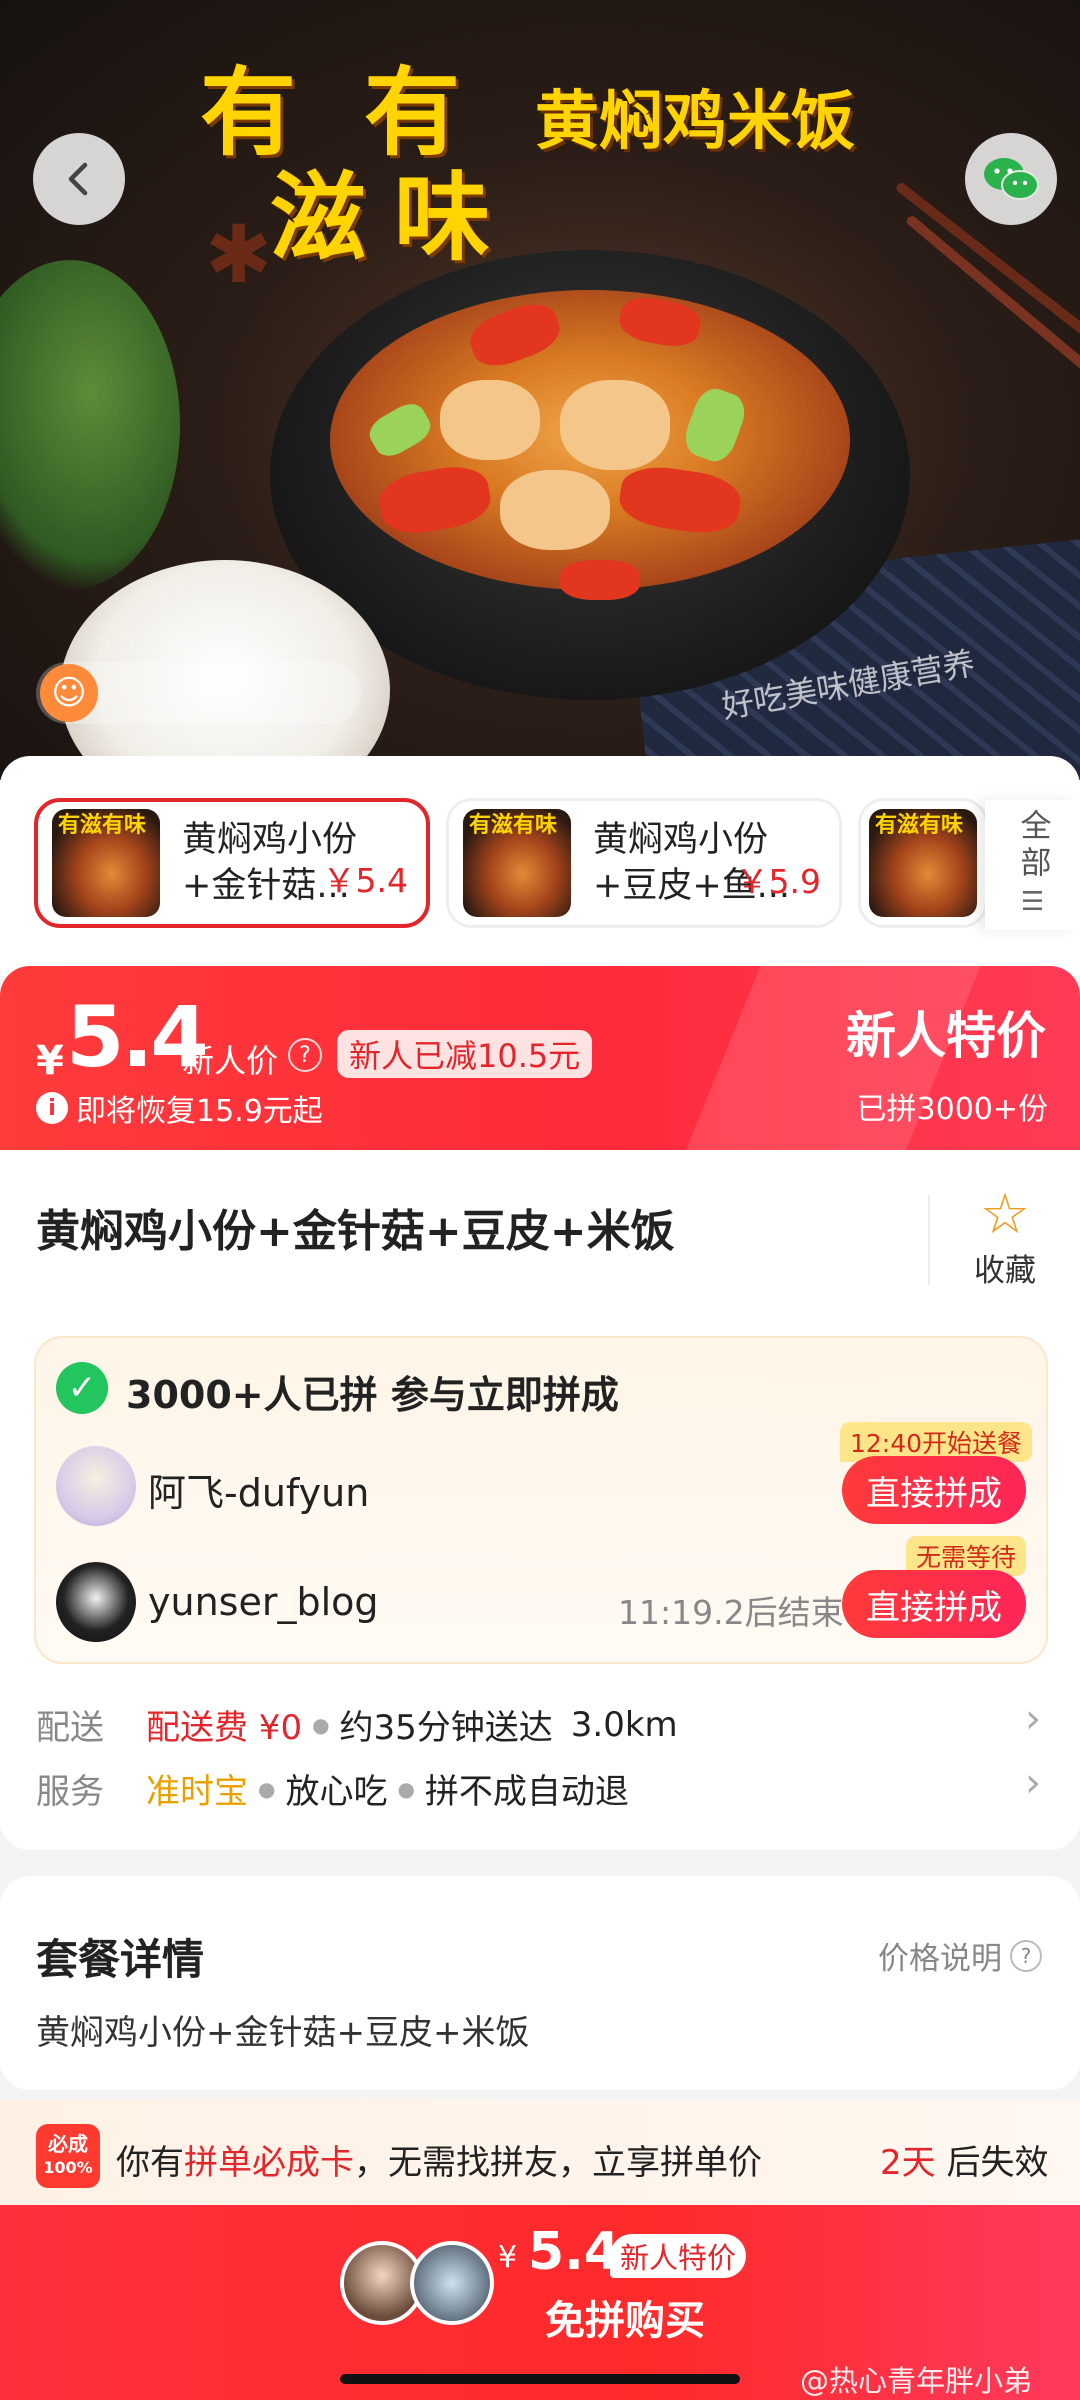  I want to click on promo-expiry: 2天 后失效, so click(964, 2163).